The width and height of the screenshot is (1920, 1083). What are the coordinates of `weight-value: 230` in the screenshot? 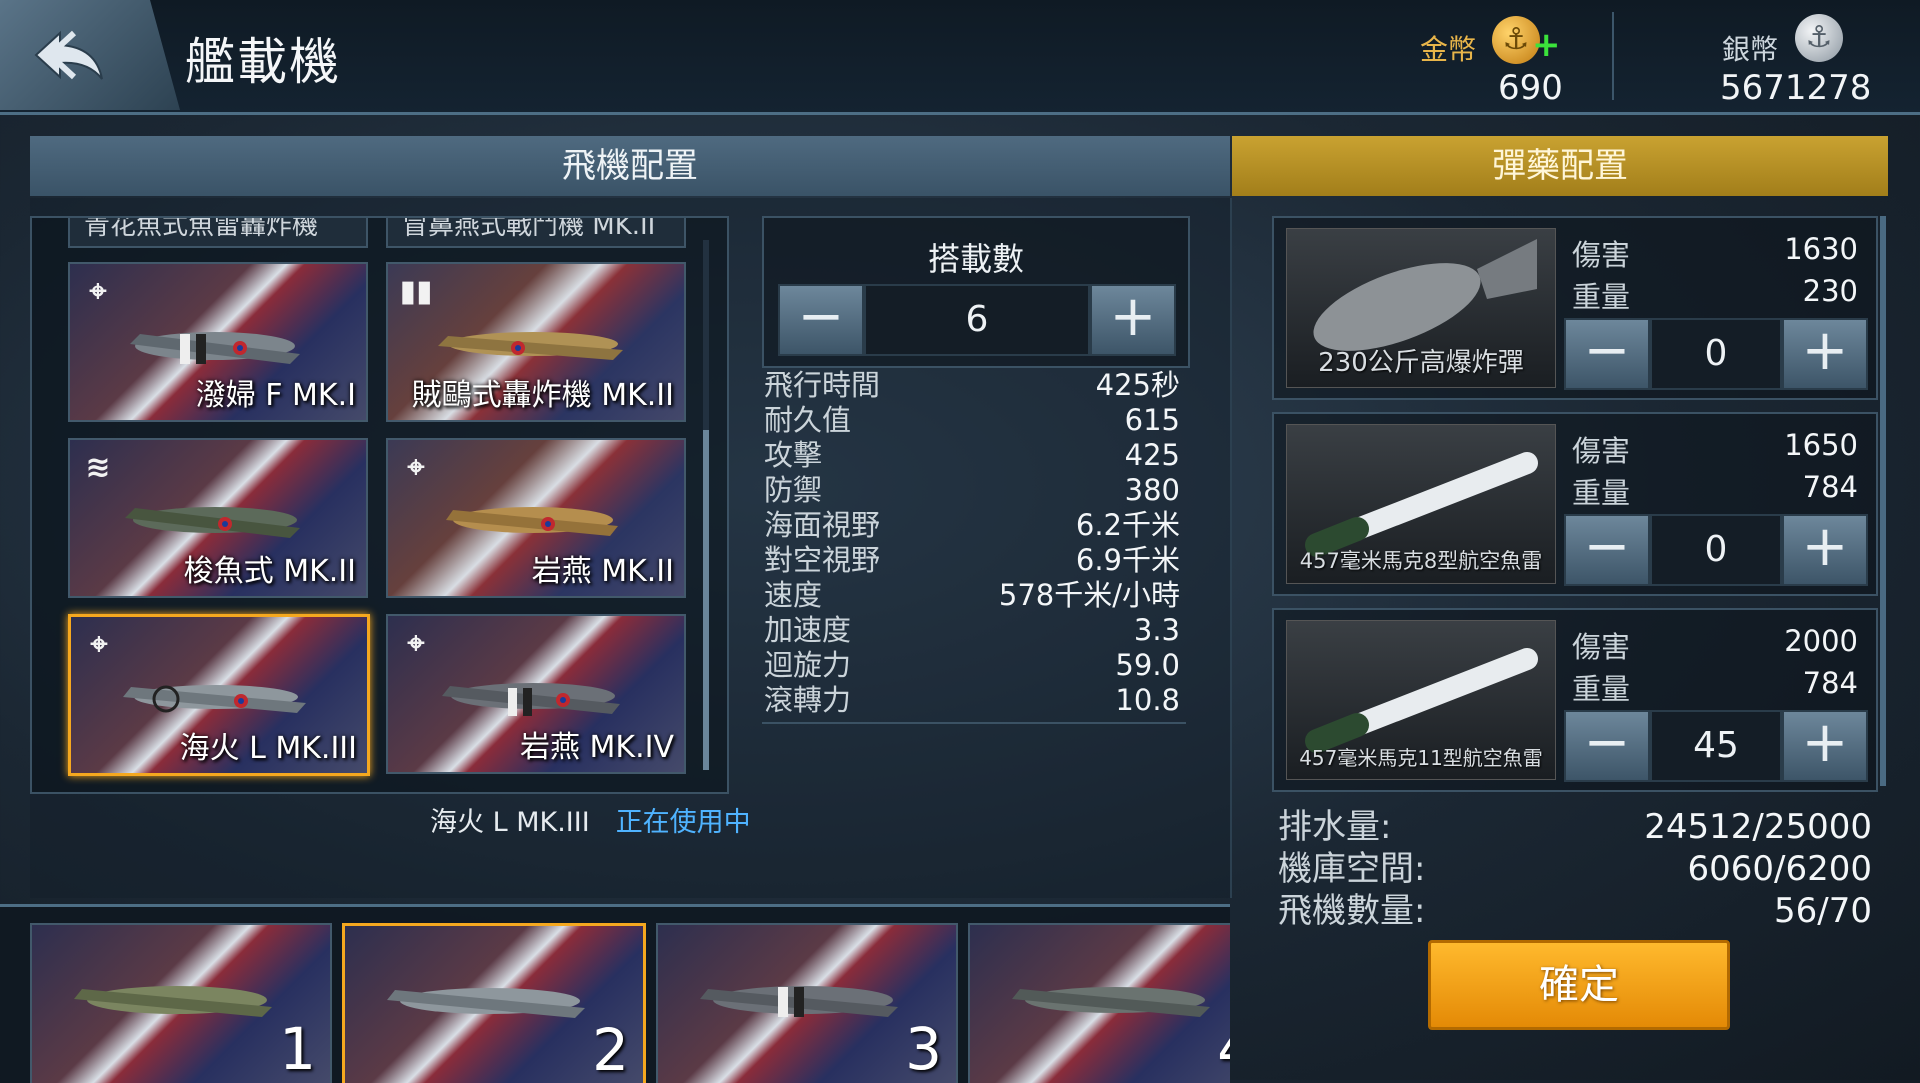 It's located at (1830, 291).